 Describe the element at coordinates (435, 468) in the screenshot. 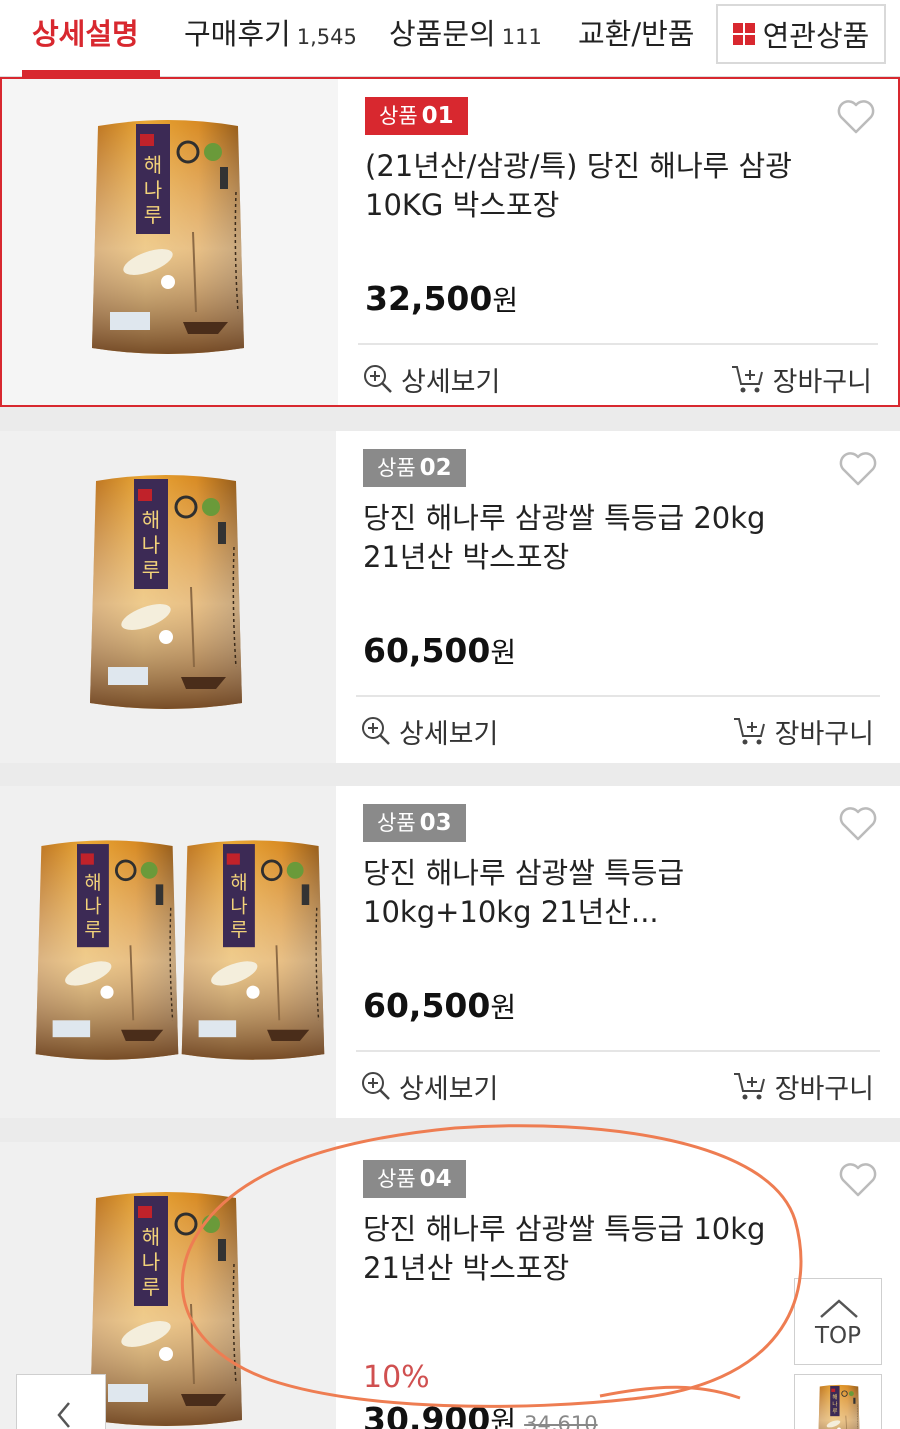

I see `badge-number: 02` at that location.